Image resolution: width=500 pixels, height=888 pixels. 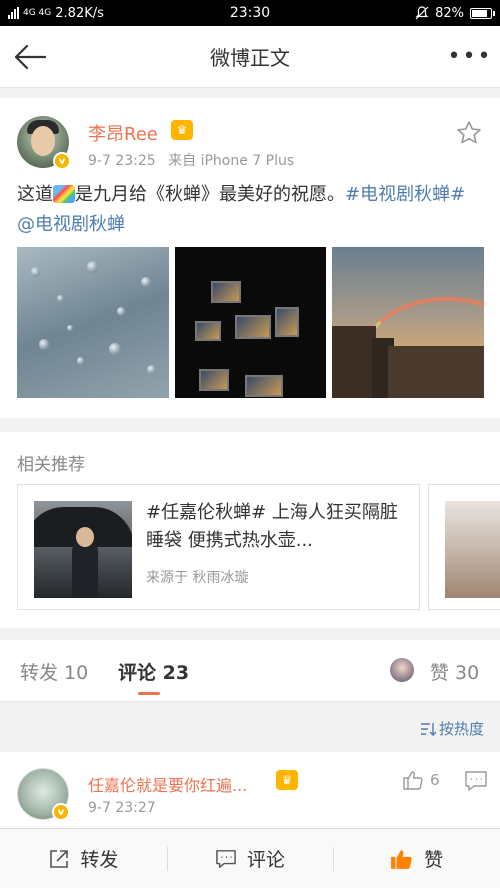 I want to click on post-meta: 9-7 23:25 来自 iPhone 7 Plus, so click(x=195, y=160).